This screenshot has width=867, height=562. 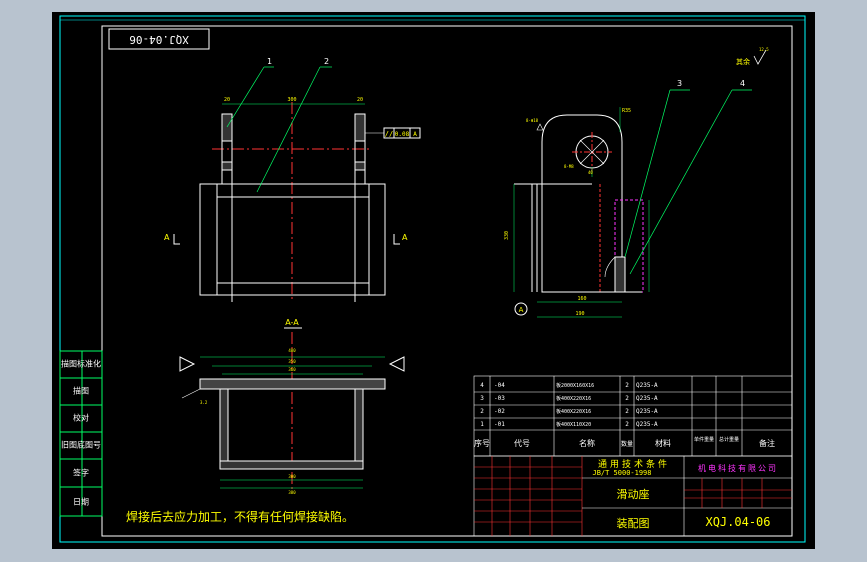 What do you see at coordinates (292, 322) in the screenshot?
I see `section-title: A-A` at bounding box center [292, 322].